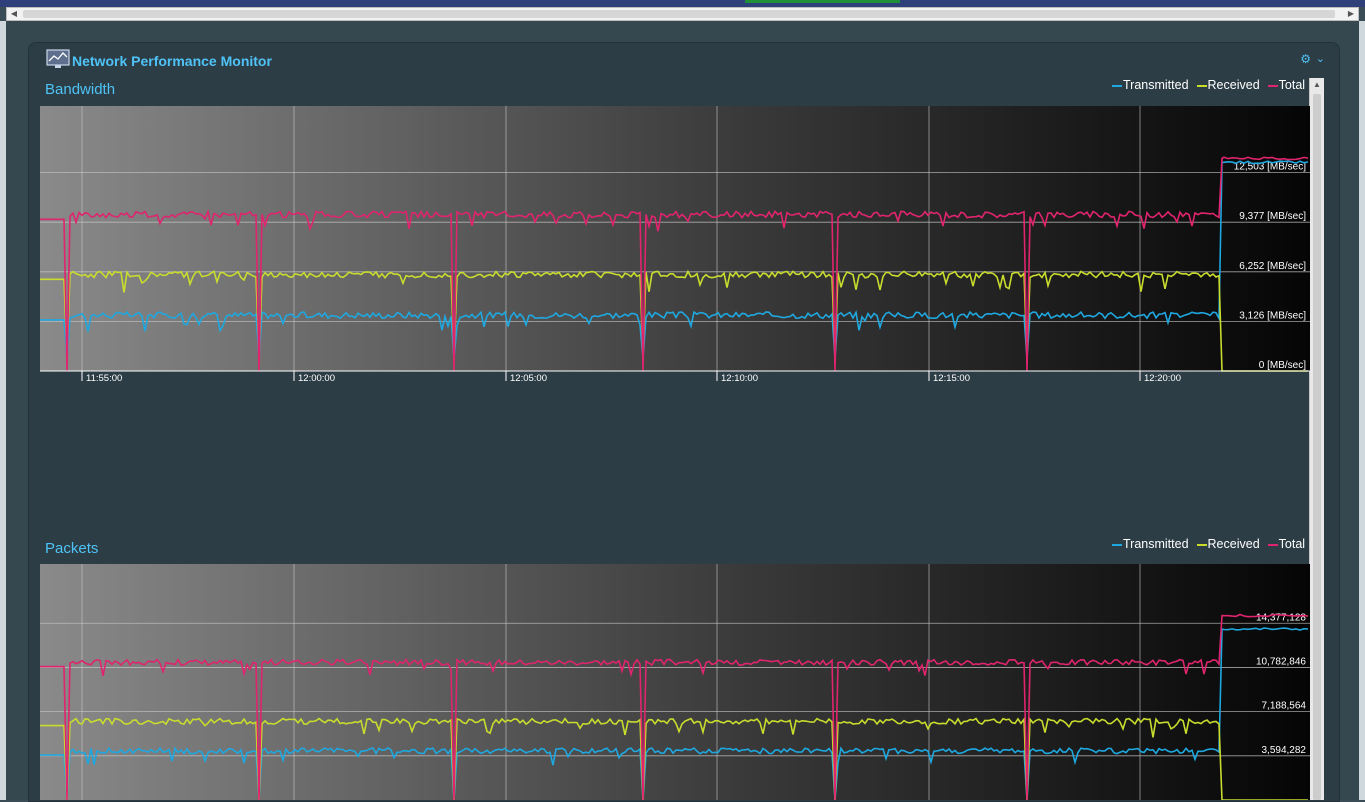 Image resolution: width=1365 pixels, height=802 pixels. I want to click on scroll-right-icon: ▶, so click(1351, 14).